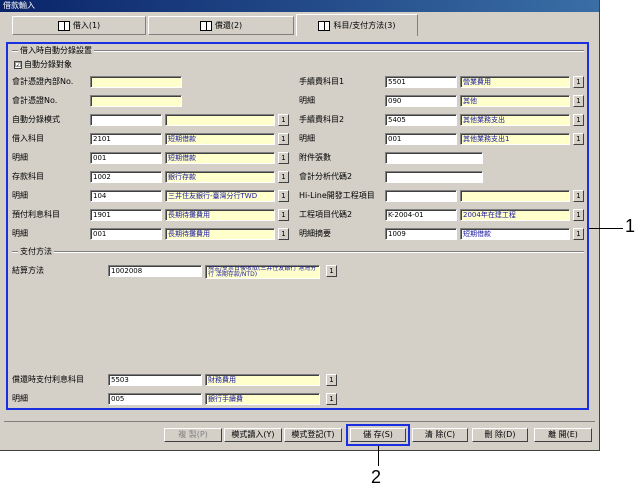 The width and height of the screenshot is (637, 494). I want to click on prepaid-interest-account-name: 長期待攤費用, so click(220, 215).